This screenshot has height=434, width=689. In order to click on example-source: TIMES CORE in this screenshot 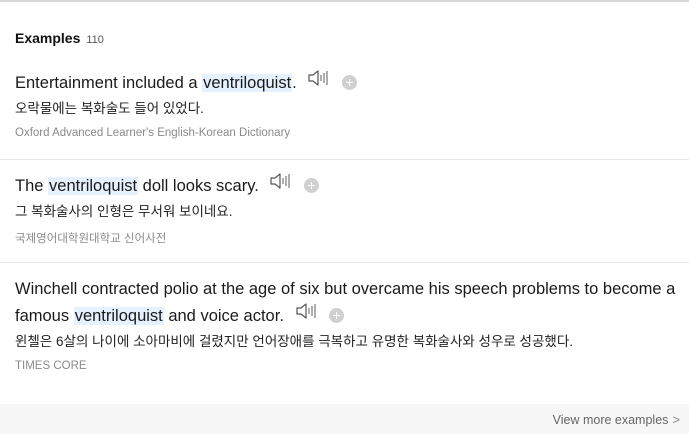, I will do `click(350, 366)`.